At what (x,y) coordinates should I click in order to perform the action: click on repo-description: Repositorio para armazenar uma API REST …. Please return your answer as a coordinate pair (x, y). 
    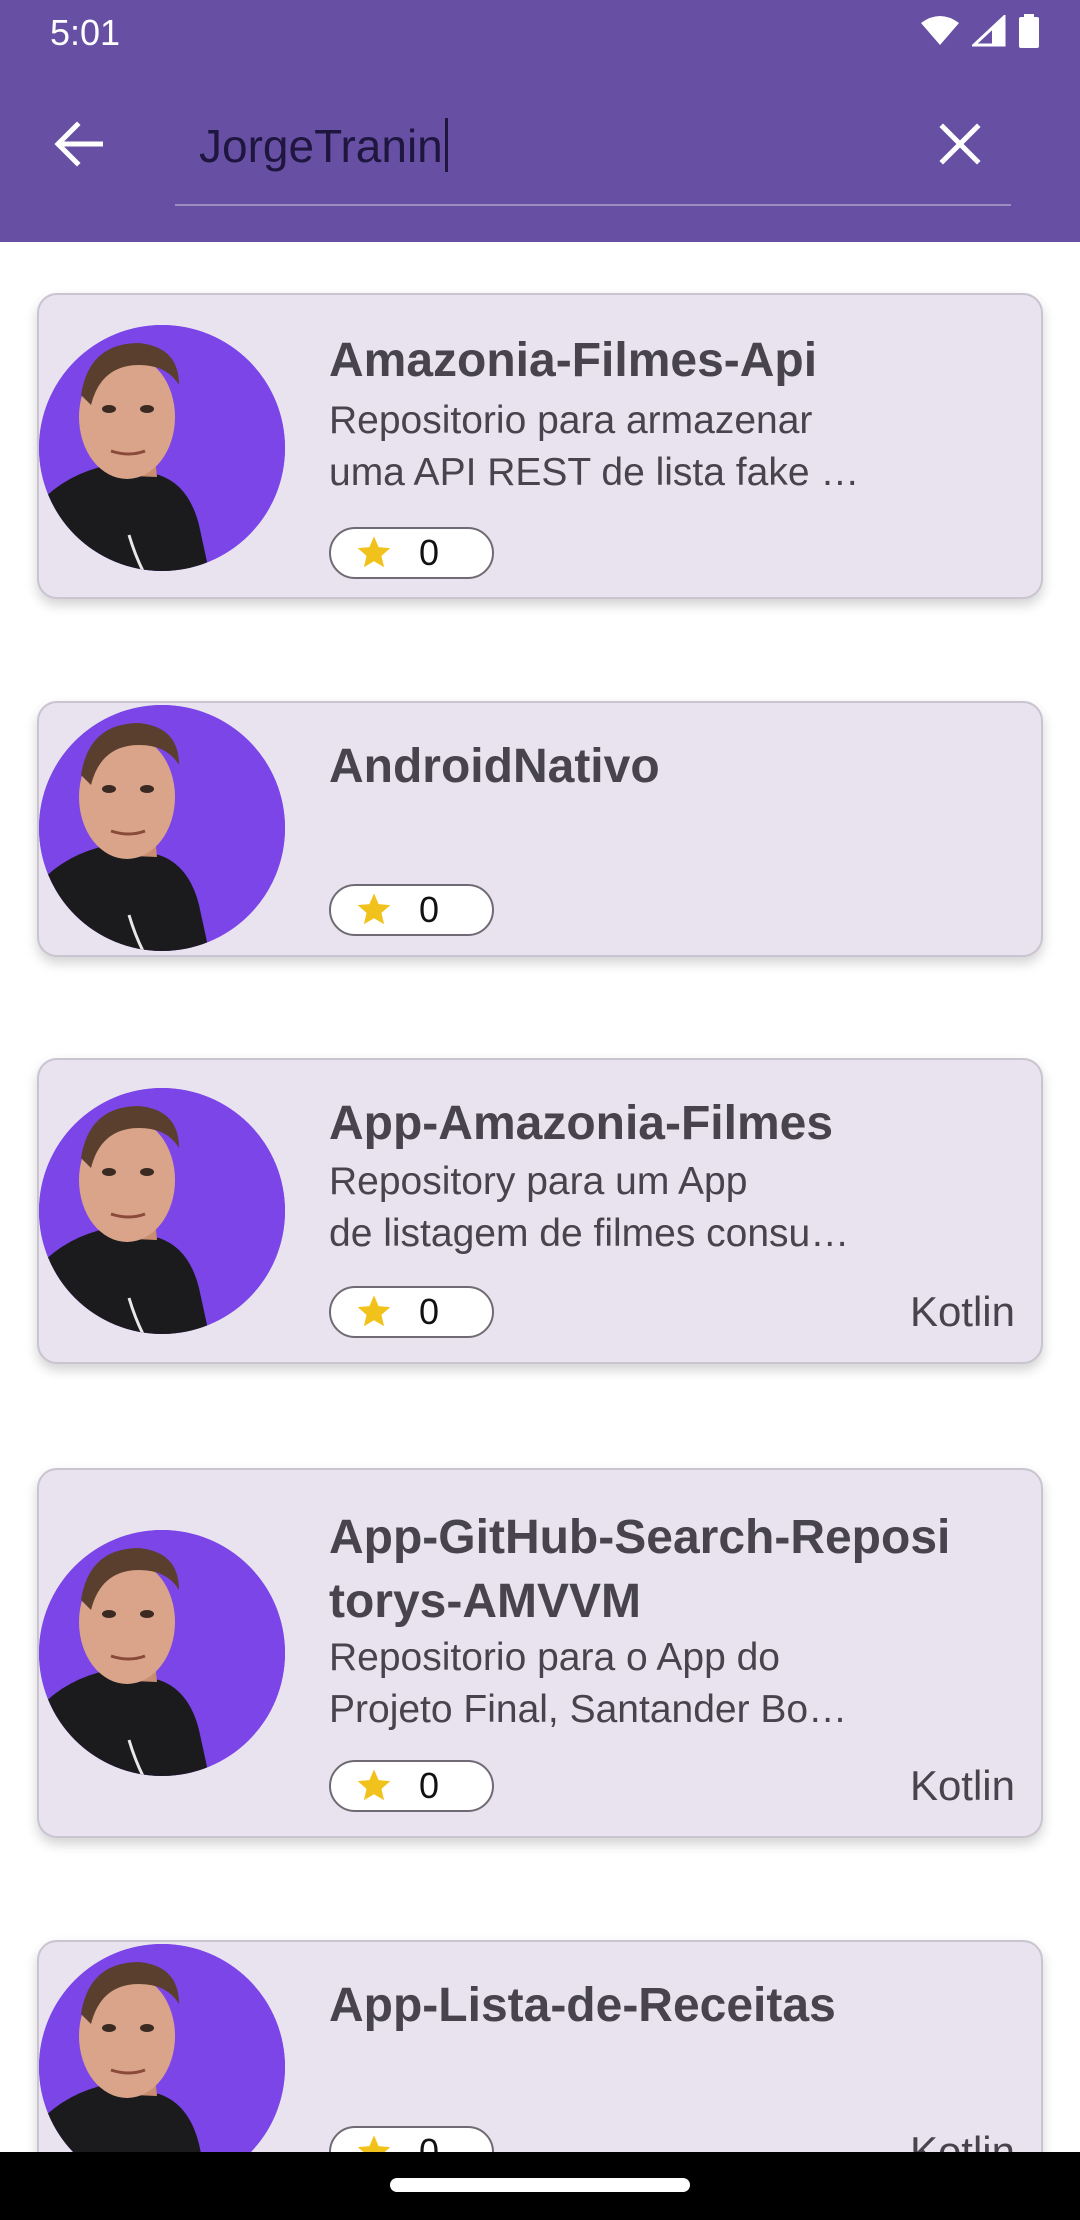
    Looking at the image, I should click on (594, 446).